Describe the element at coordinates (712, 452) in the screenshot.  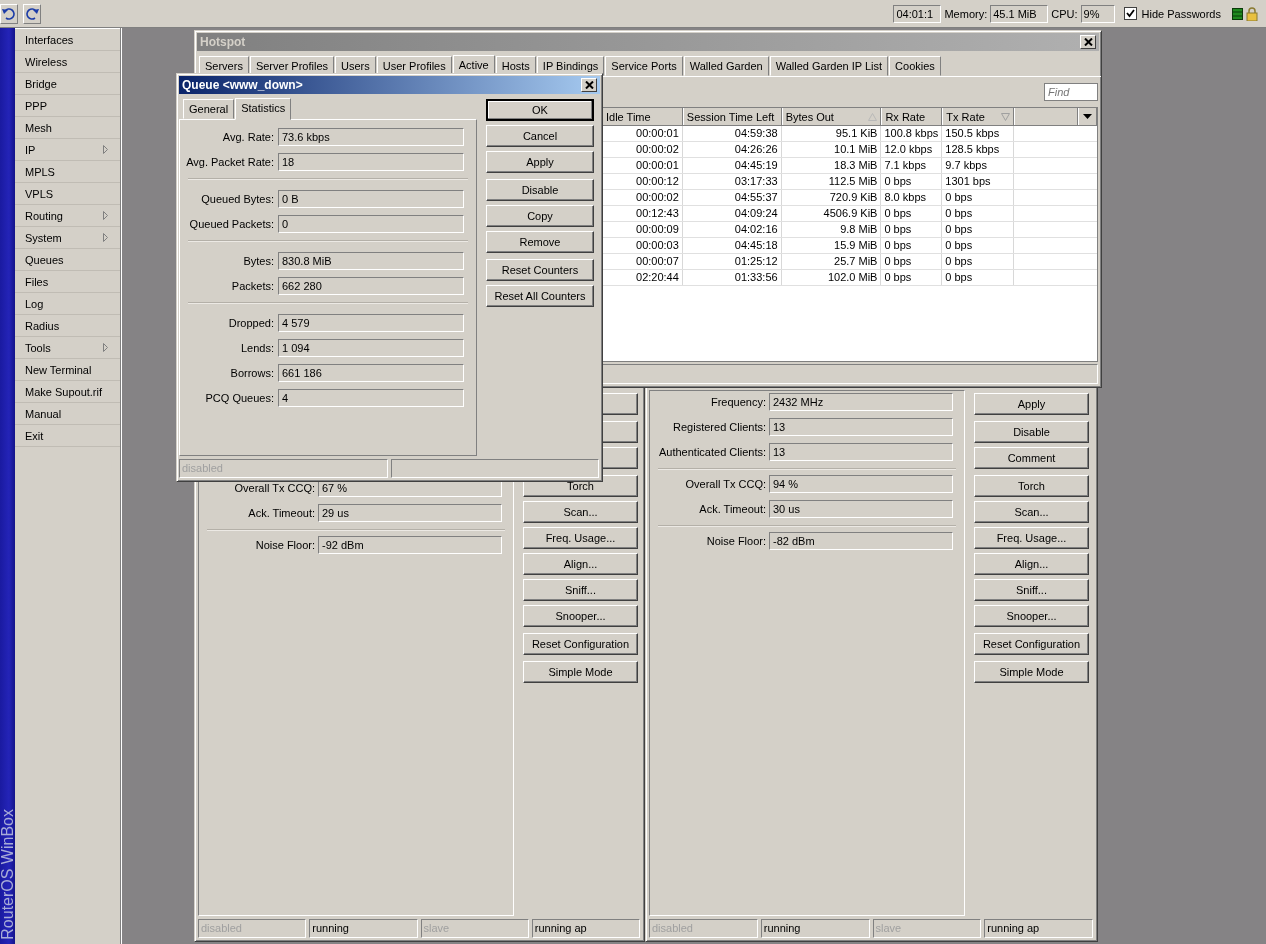
I see `field-label: Authenticated Clients:` at that location.